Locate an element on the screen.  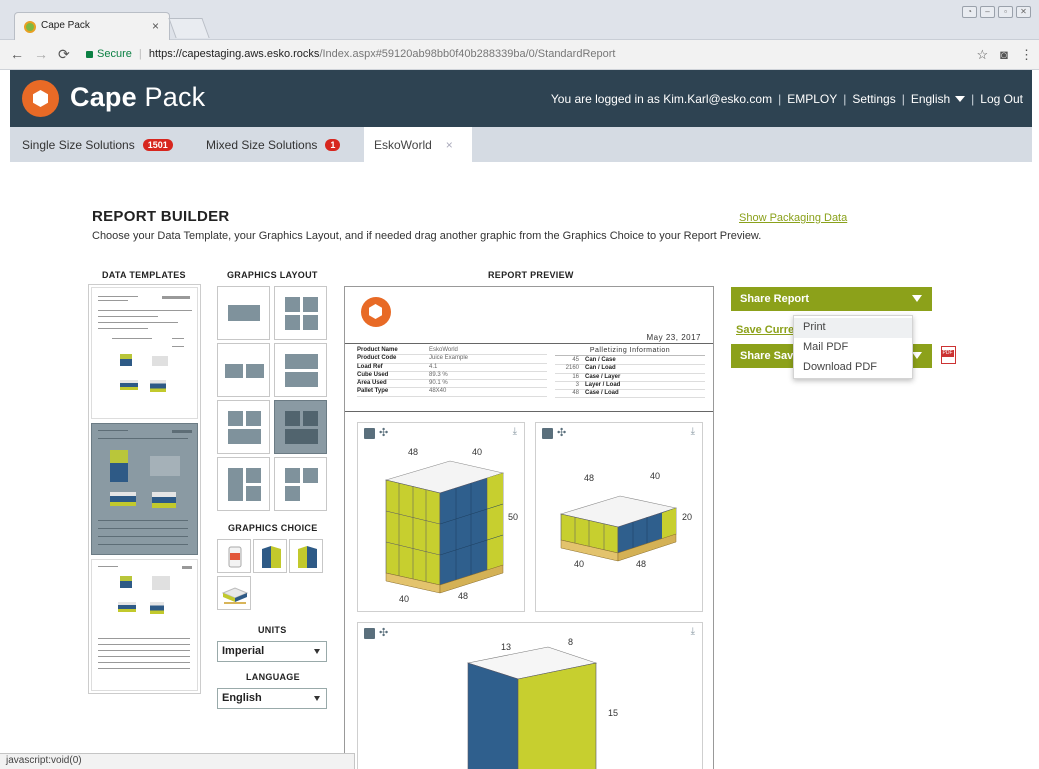
menu-item-print: Print is located at coordinates (853, 328).